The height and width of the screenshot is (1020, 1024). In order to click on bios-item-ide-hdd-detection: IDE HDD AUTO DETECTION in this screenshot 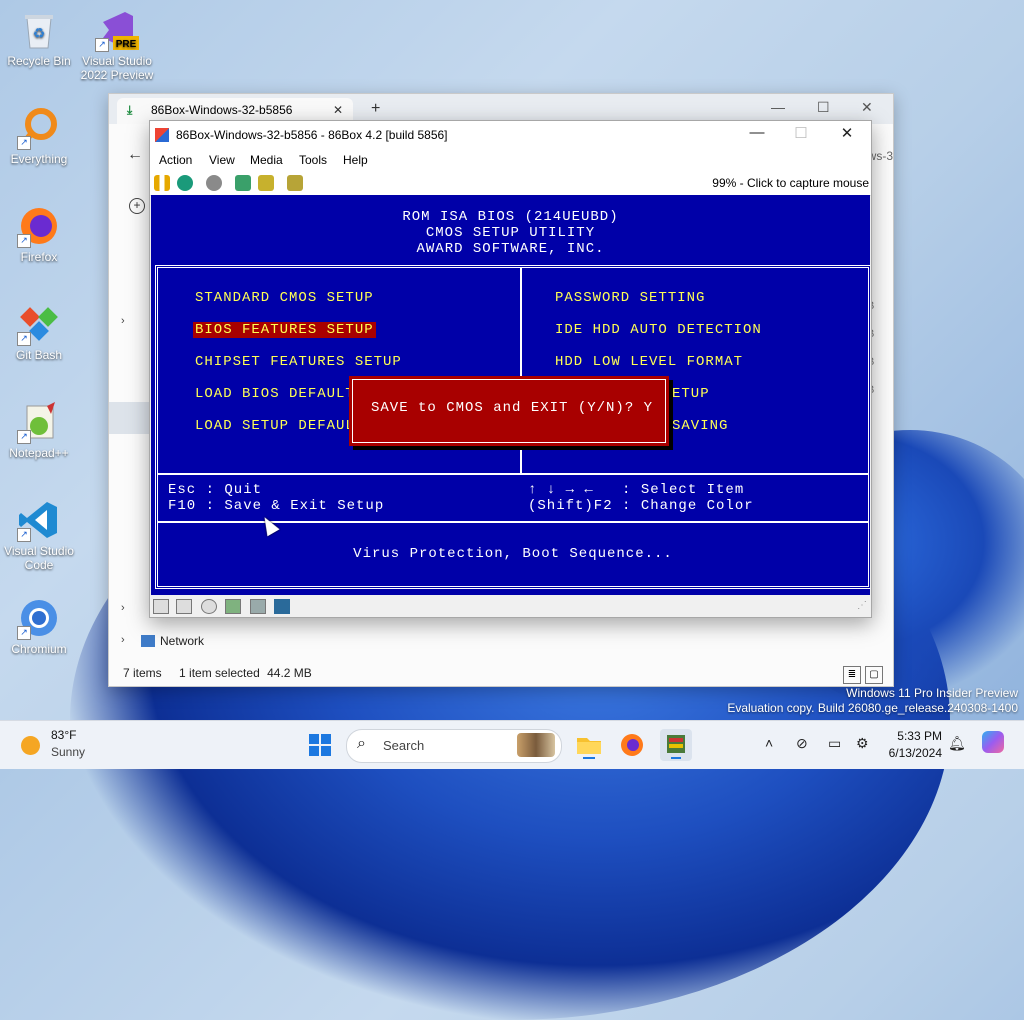, I will do `click(658, 330)`.